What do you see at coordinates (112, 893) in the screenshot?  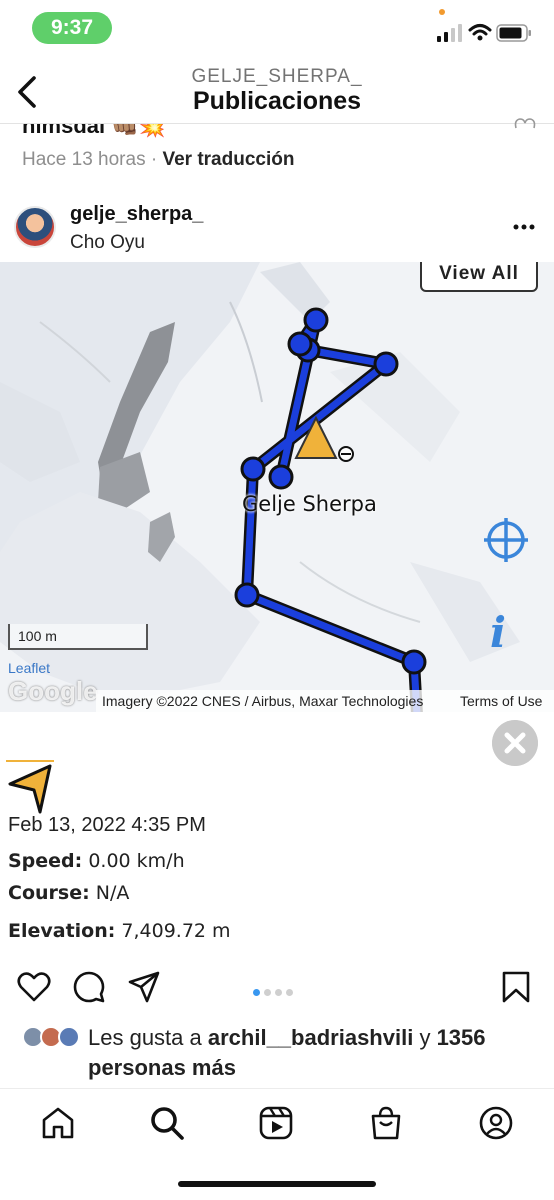 I see `course-value: N/A` at bounding box center [112, 893].